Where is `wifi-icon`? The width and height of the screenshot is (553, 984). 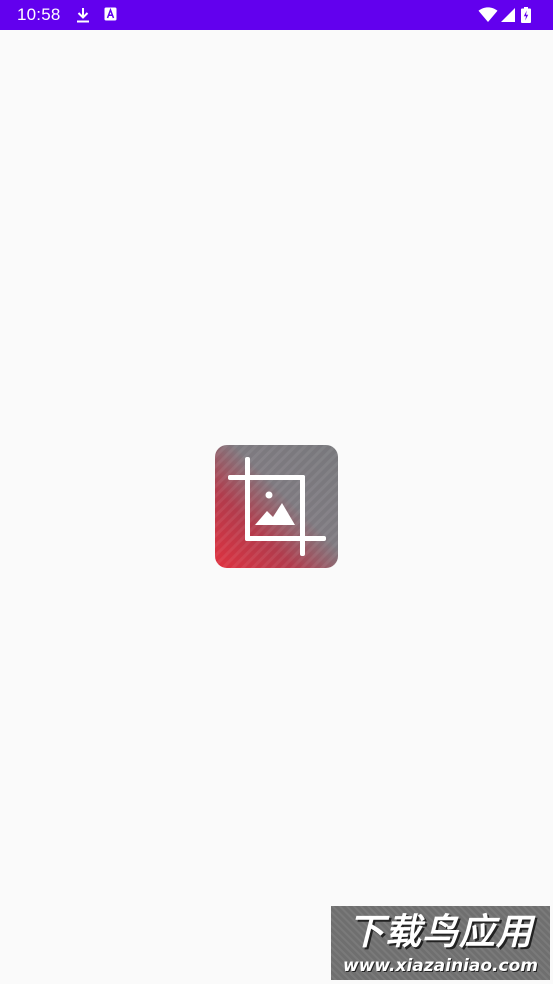 wifi-icon is located at coordinates (488, 14).